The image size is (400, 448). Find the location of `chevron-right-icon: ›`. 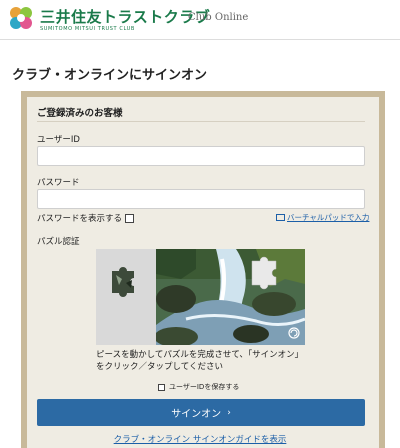

chevron-right-icon: › is located at coordinates (229, 412).